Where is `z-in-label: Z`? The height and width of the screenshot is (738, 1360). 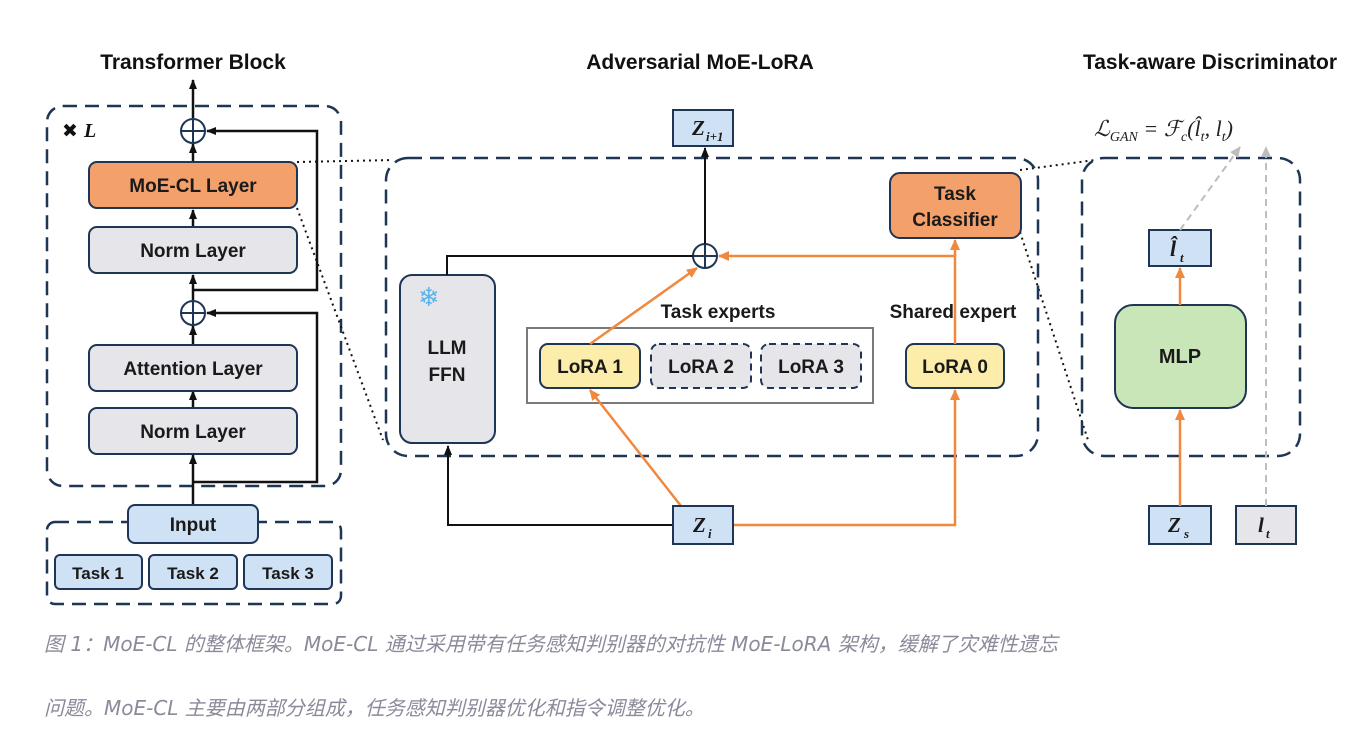 z-in-label: Z is located at coordinates (699, 525).